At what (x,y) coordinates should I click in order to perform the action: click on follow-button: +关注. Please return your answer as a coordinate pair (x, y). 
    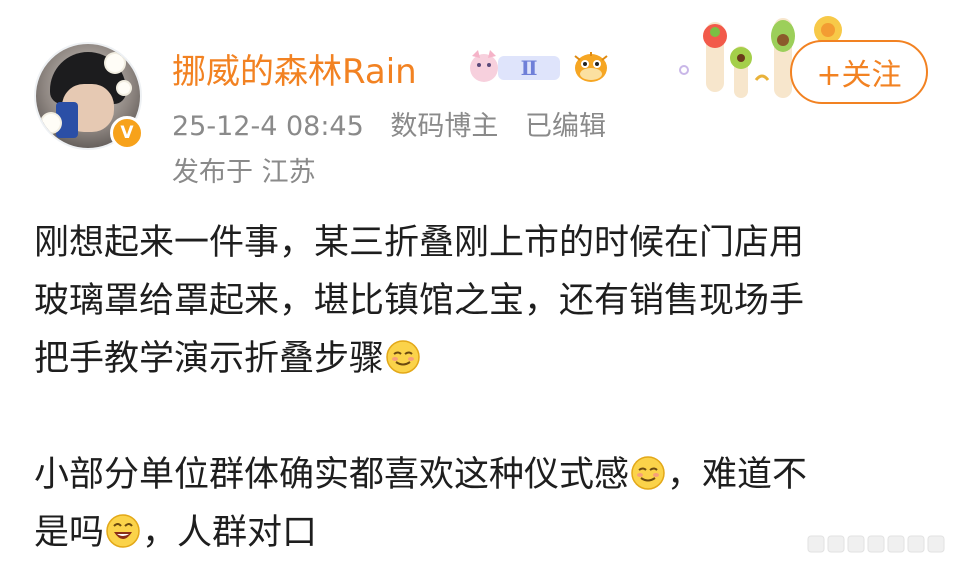
    Looking at the image, I should click on (859, 72).